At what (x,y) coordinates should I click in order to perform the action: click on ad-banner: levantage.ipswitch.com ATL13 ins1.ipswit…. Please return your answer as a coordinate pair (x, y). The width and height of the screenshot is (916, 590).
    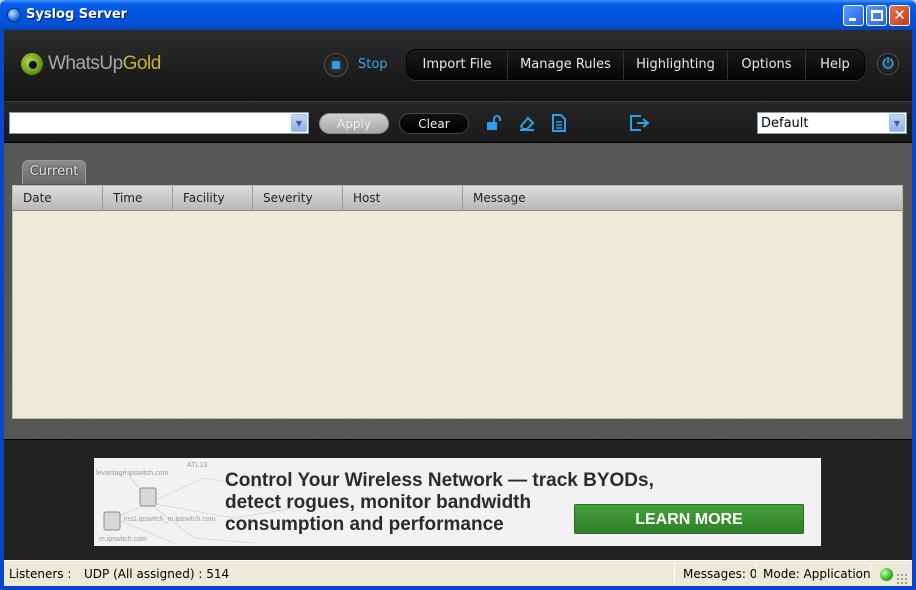
    Looking at the image, I should click on (457, 502).